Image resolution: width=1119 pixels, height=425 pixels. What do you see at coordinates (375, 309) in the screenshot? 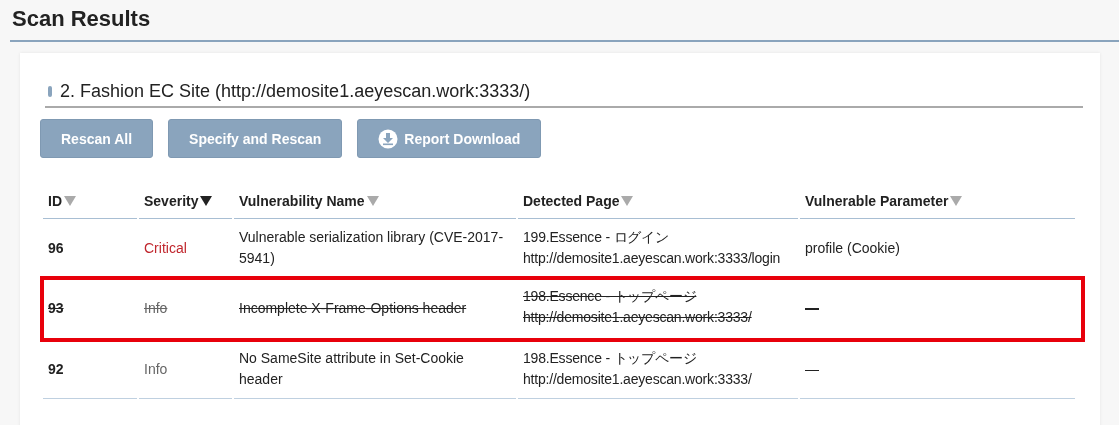
I see `table-cell: Incomplete X-Frame-Options header` at bounding box center [375, 309].